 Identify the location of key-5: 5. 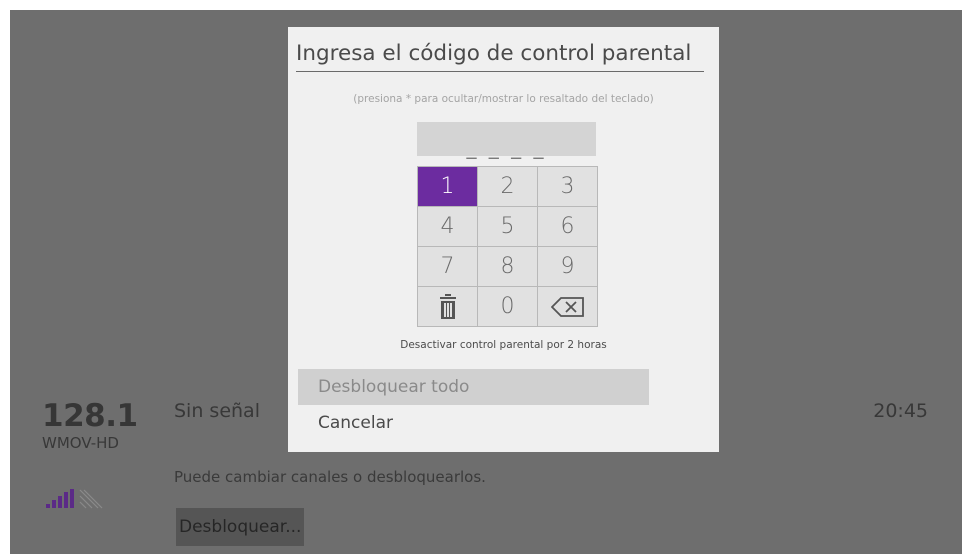
(508, 227).